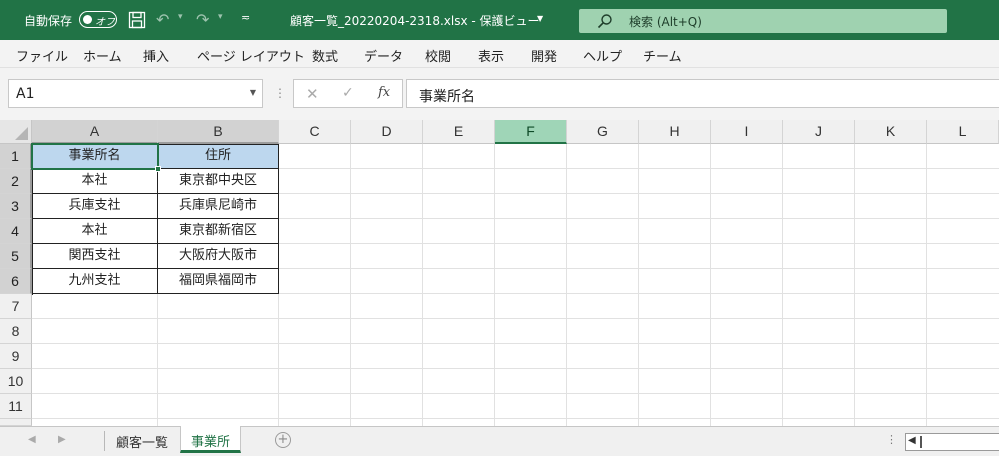  What do you see at coordinates (912, 440) in the screenshot?
I see `scroll-left-icon: ◀` at bounding box center [912, 440].